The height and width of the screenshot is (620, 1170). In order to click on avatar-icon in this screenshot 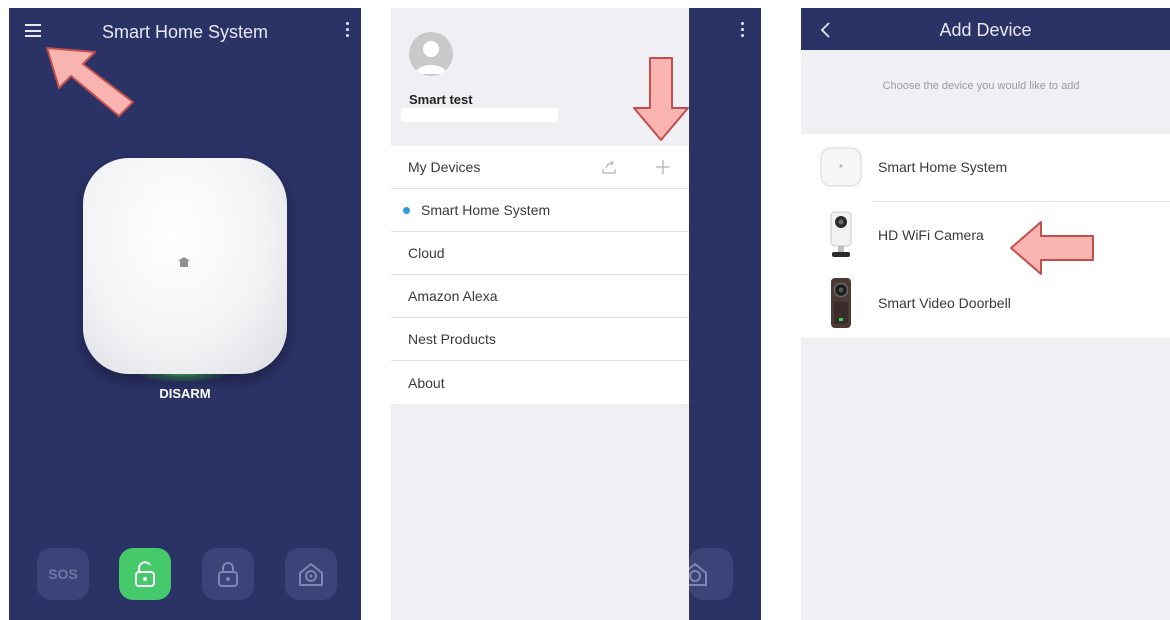, I will do `click(431, 54)`.